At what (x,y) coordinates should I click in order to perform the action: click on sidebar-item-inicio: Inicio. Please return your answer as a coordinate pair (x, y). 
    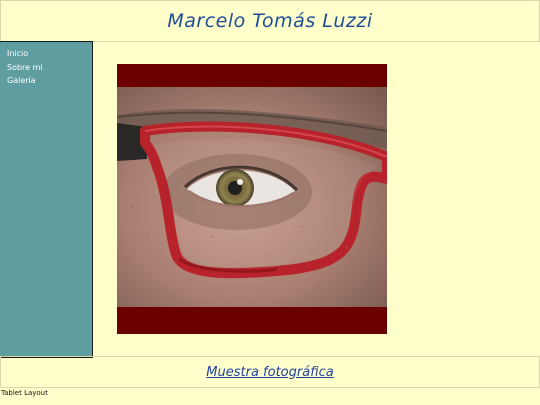
    Looking at the image, I should click on (46, 54).